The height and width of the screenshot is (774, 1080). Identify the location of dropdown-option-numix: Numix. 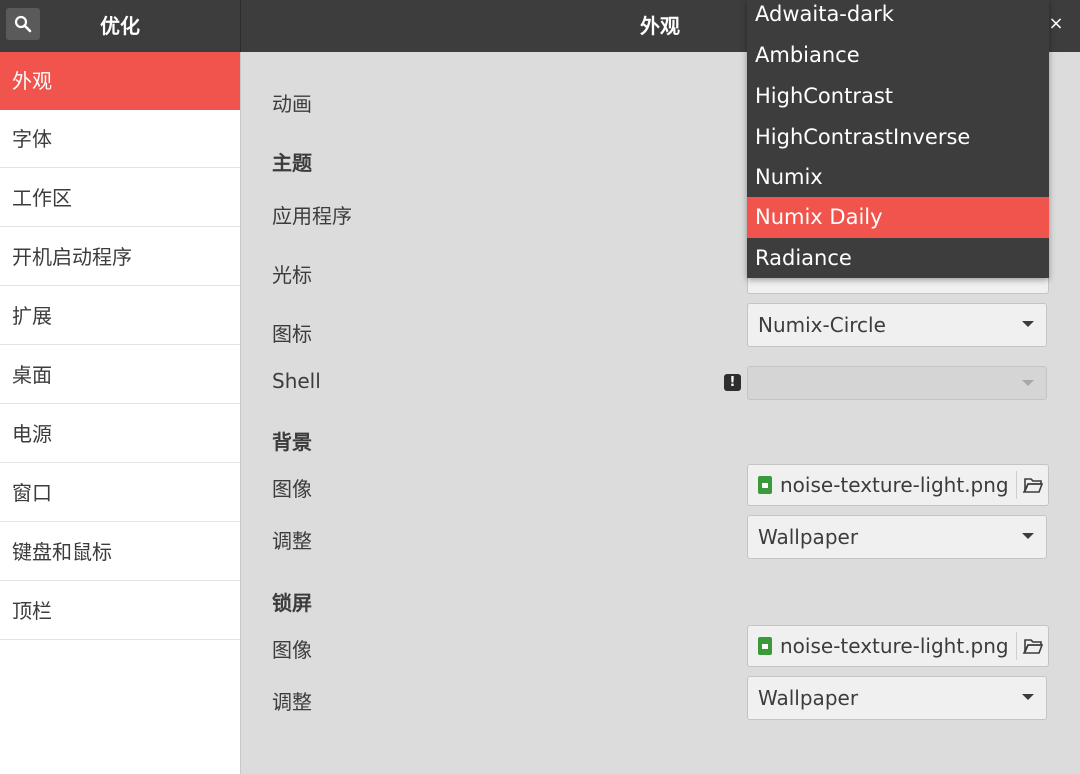
(898, 177).